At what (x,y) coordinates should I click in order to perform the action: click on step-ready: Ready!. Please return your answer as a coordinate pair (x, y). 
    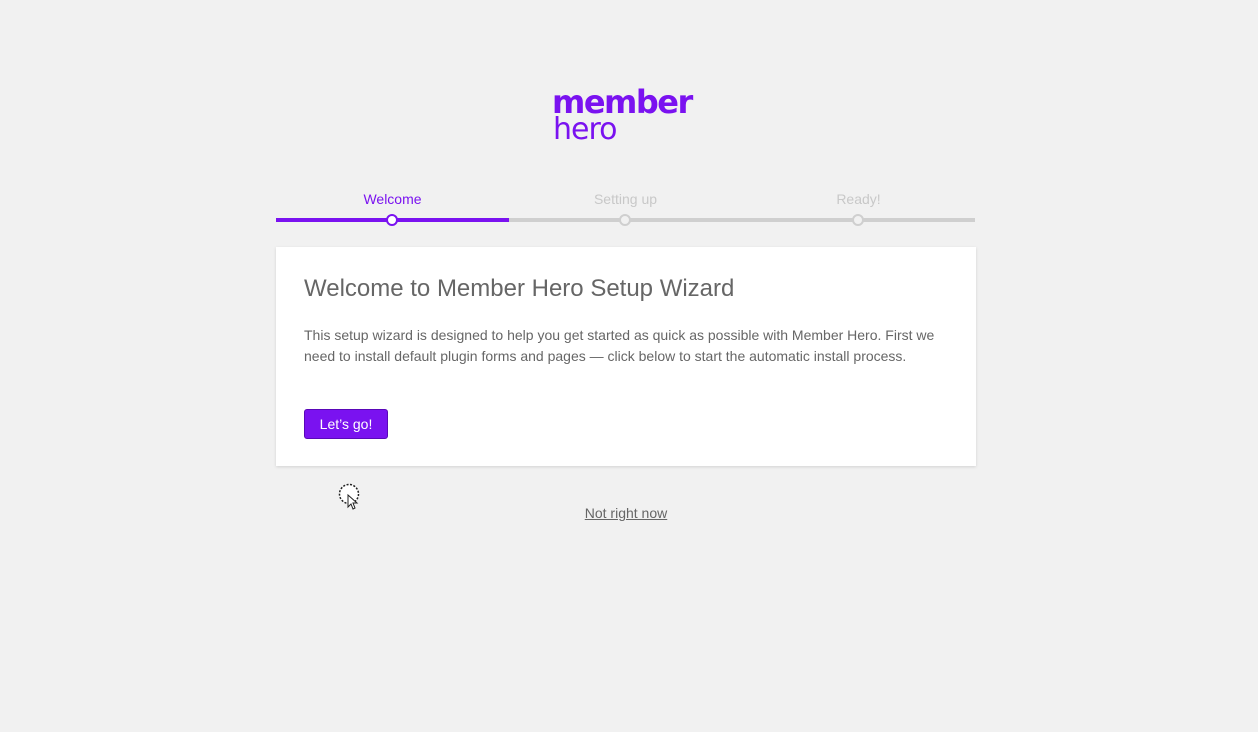
    Looking at the image, I should click on (858, 208).